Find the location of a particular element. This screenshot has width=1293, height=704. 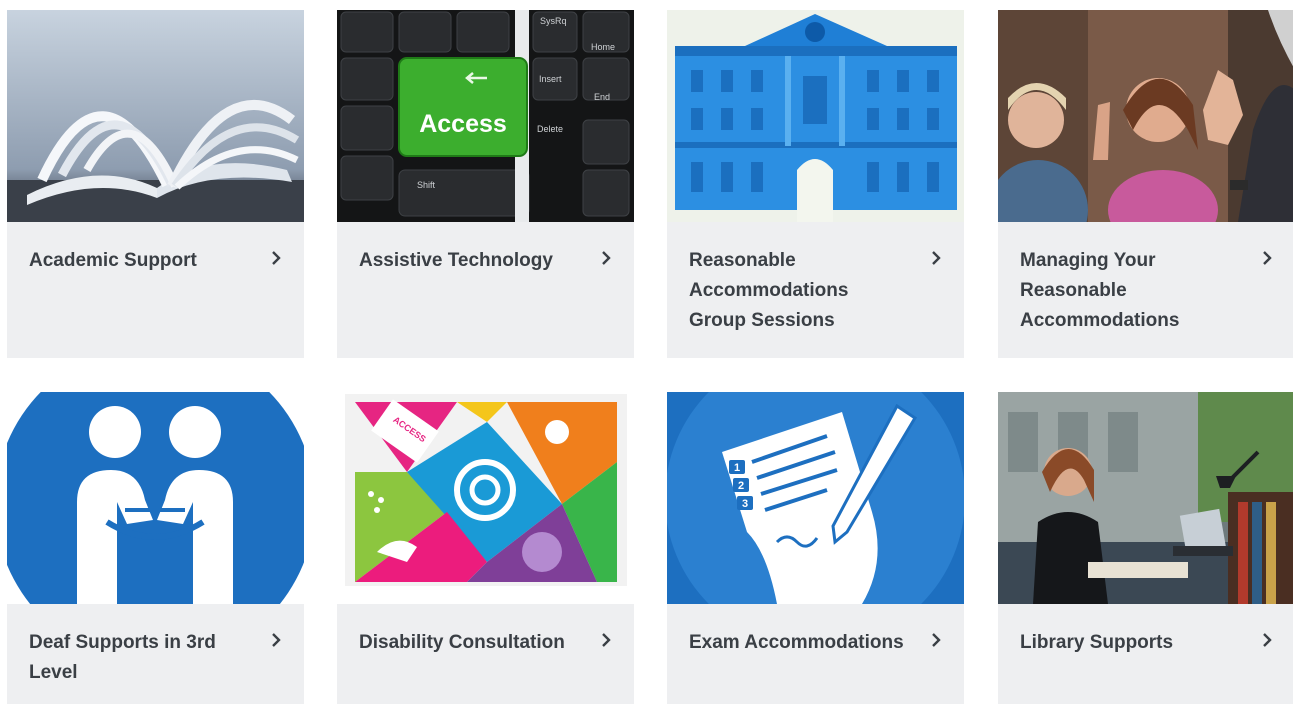

card-reasonable-accommodations-group-sessions: Reasonable Accommodations Group Sessions is located at coordinates (815, 184).